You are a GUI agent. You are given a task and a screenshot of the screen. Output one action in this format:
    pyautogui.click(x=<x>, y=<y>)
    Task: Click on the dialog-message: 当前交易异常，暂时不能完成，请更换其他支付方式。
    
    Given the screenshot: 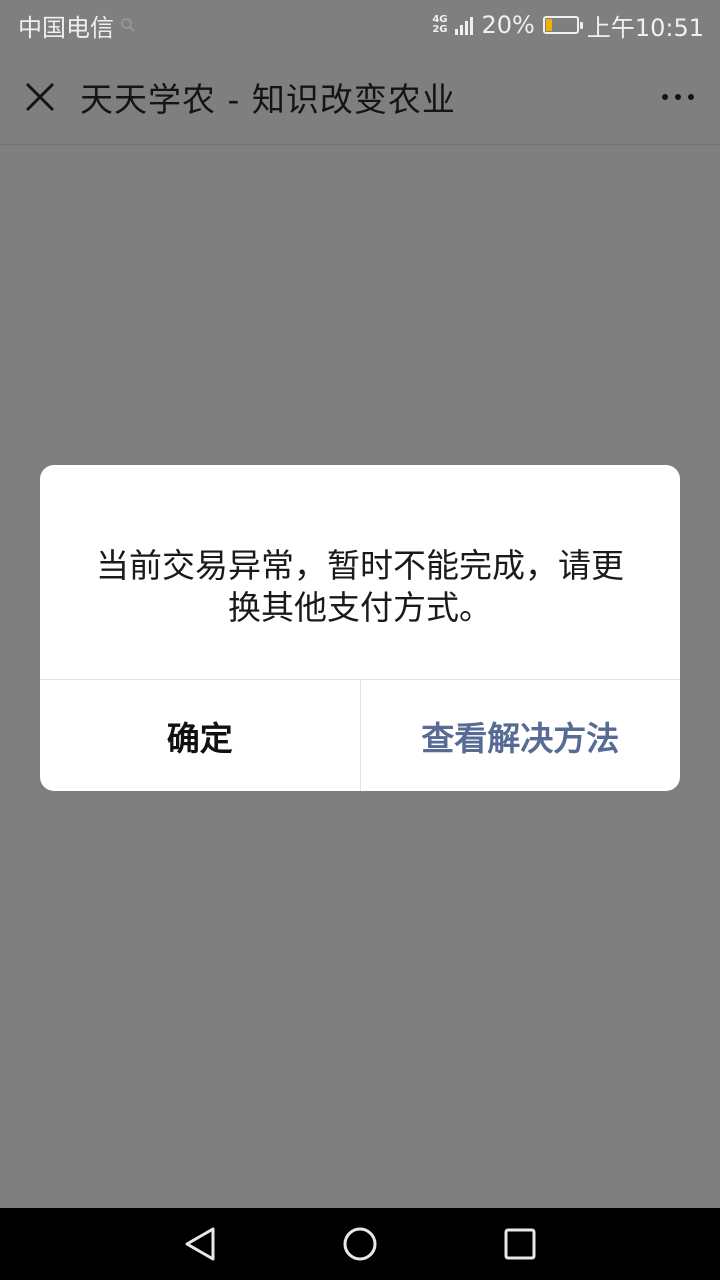 What is the action you would take?
    pyautogui.click(x=360, y=586)
    